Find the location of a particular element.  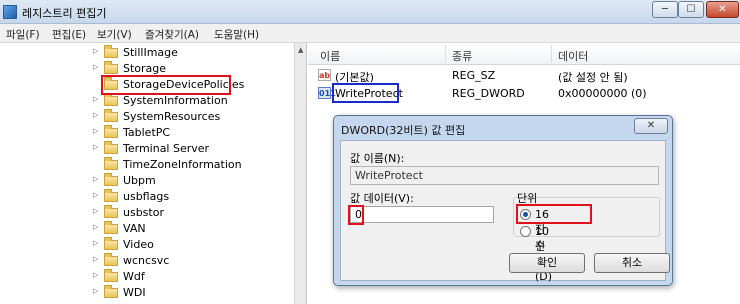

tree-item-label: Video is located at coordinates (138, 244).